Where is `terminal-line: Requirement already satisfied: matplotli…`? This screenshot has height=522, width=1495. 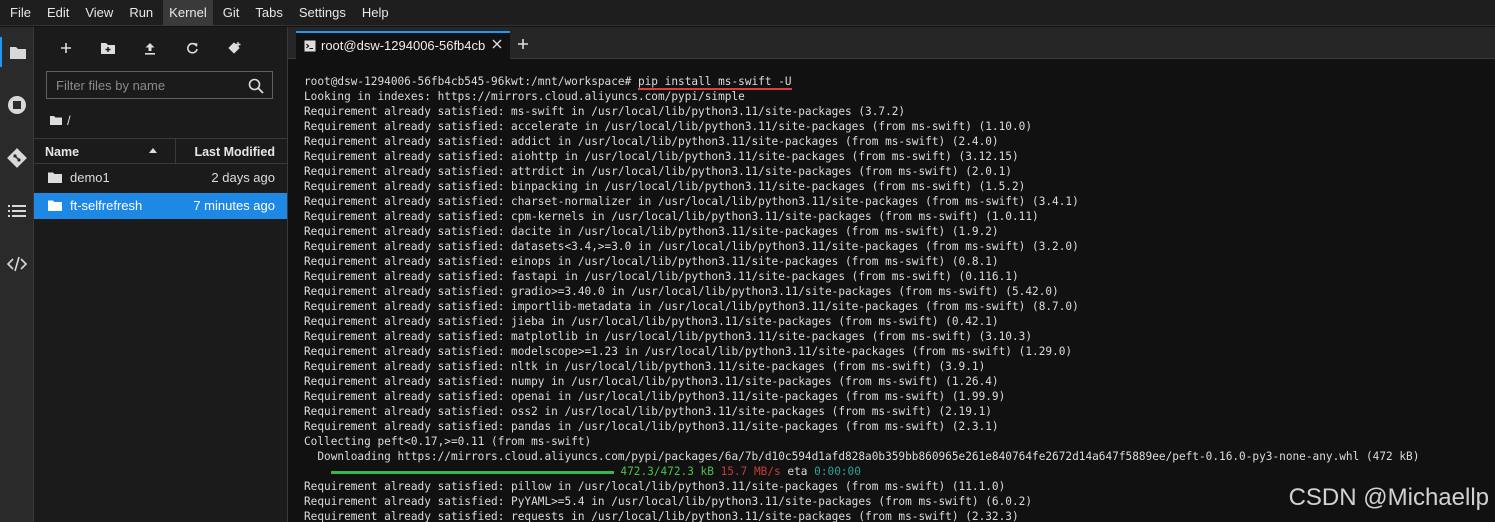
terminal-line: Requirement already satisfied: matplotli… is located at coordinates (668, 336).